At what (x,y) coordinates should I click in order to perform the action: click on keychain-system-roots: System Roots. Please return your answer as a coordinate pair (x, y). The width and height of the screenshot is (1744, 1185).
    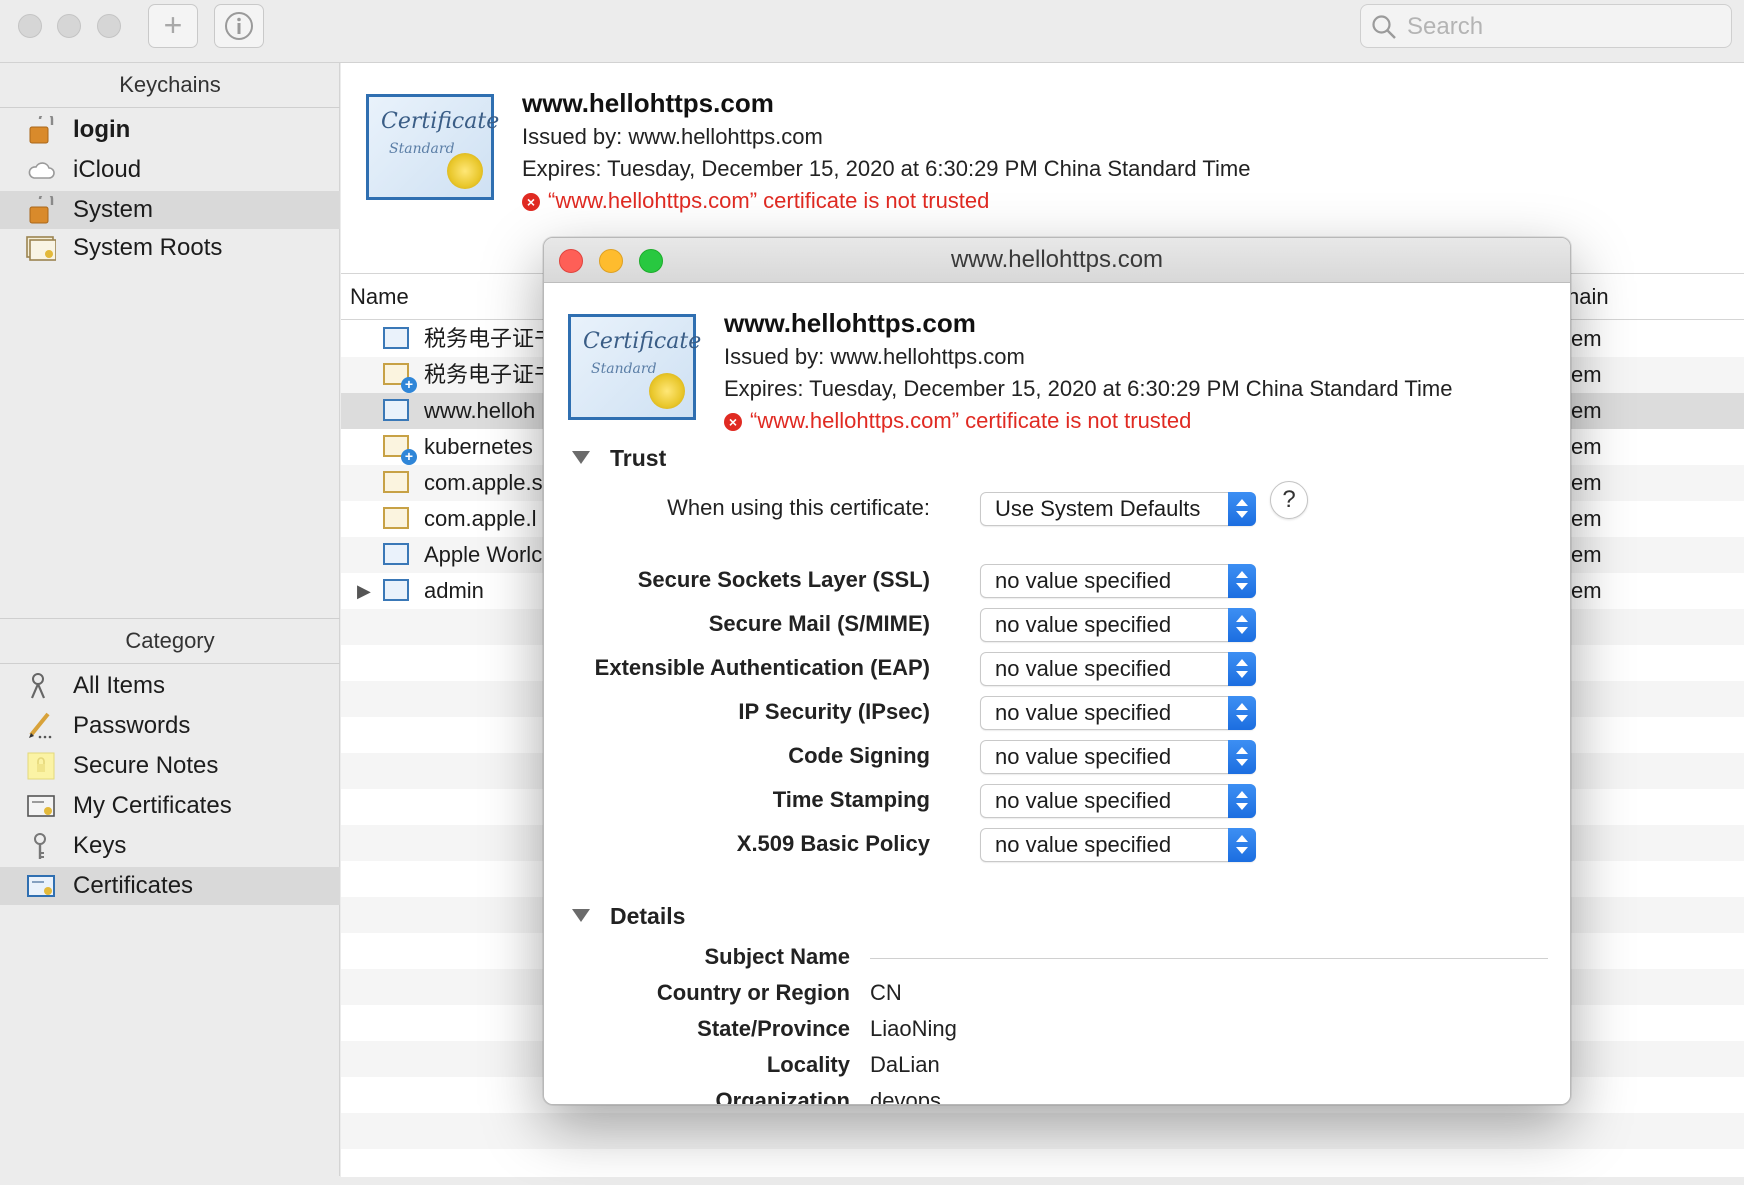
    Looking at the image, I should click on (170, 248).